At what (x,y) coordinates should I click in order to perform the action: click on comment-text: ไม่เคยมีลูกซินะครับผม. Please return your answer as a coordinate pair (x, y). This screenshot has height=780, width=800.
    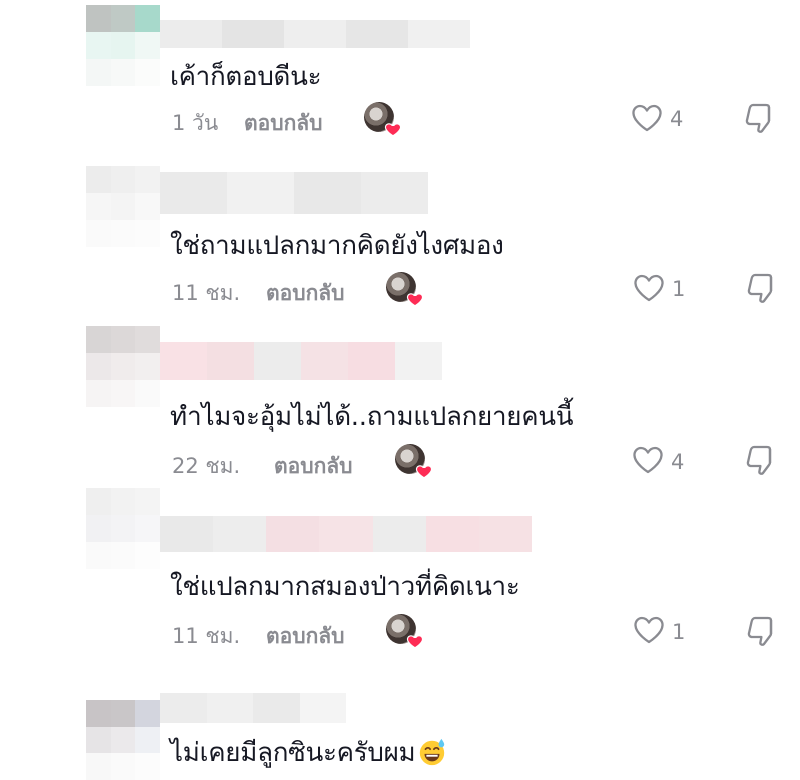
    Looking at the image, I should click on (308, 752).